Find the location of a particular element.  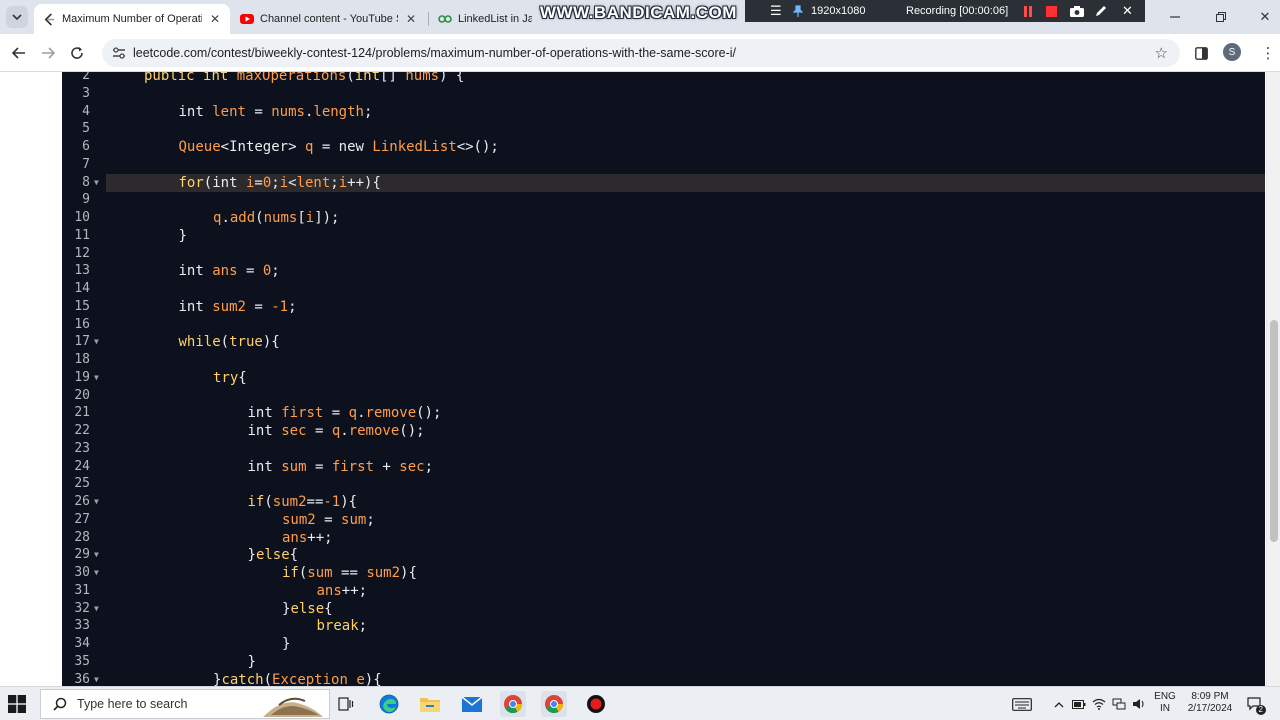

volume-icon is located at coordinates (1139, 704).